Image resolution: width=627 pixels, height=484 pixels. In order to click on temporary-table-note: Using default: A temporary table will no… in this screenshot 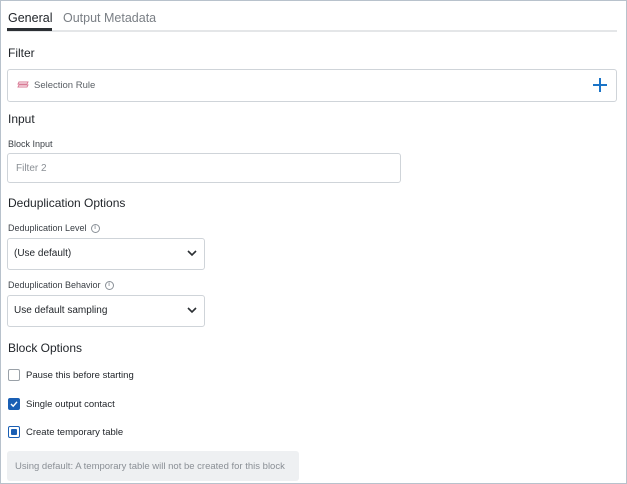, I will do `click(153, 466)`.